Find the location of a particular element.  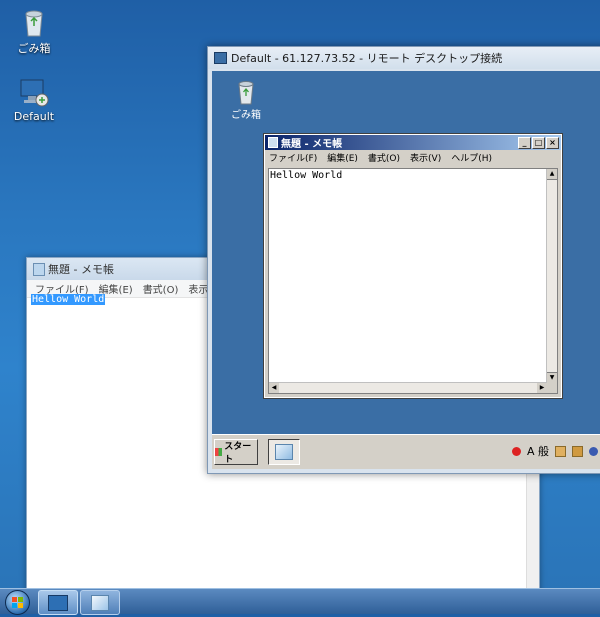

rdp-titlebar: Default - 61.127.73.52 - リモート デスクトップ接続 is located at coordinates (404, 58).